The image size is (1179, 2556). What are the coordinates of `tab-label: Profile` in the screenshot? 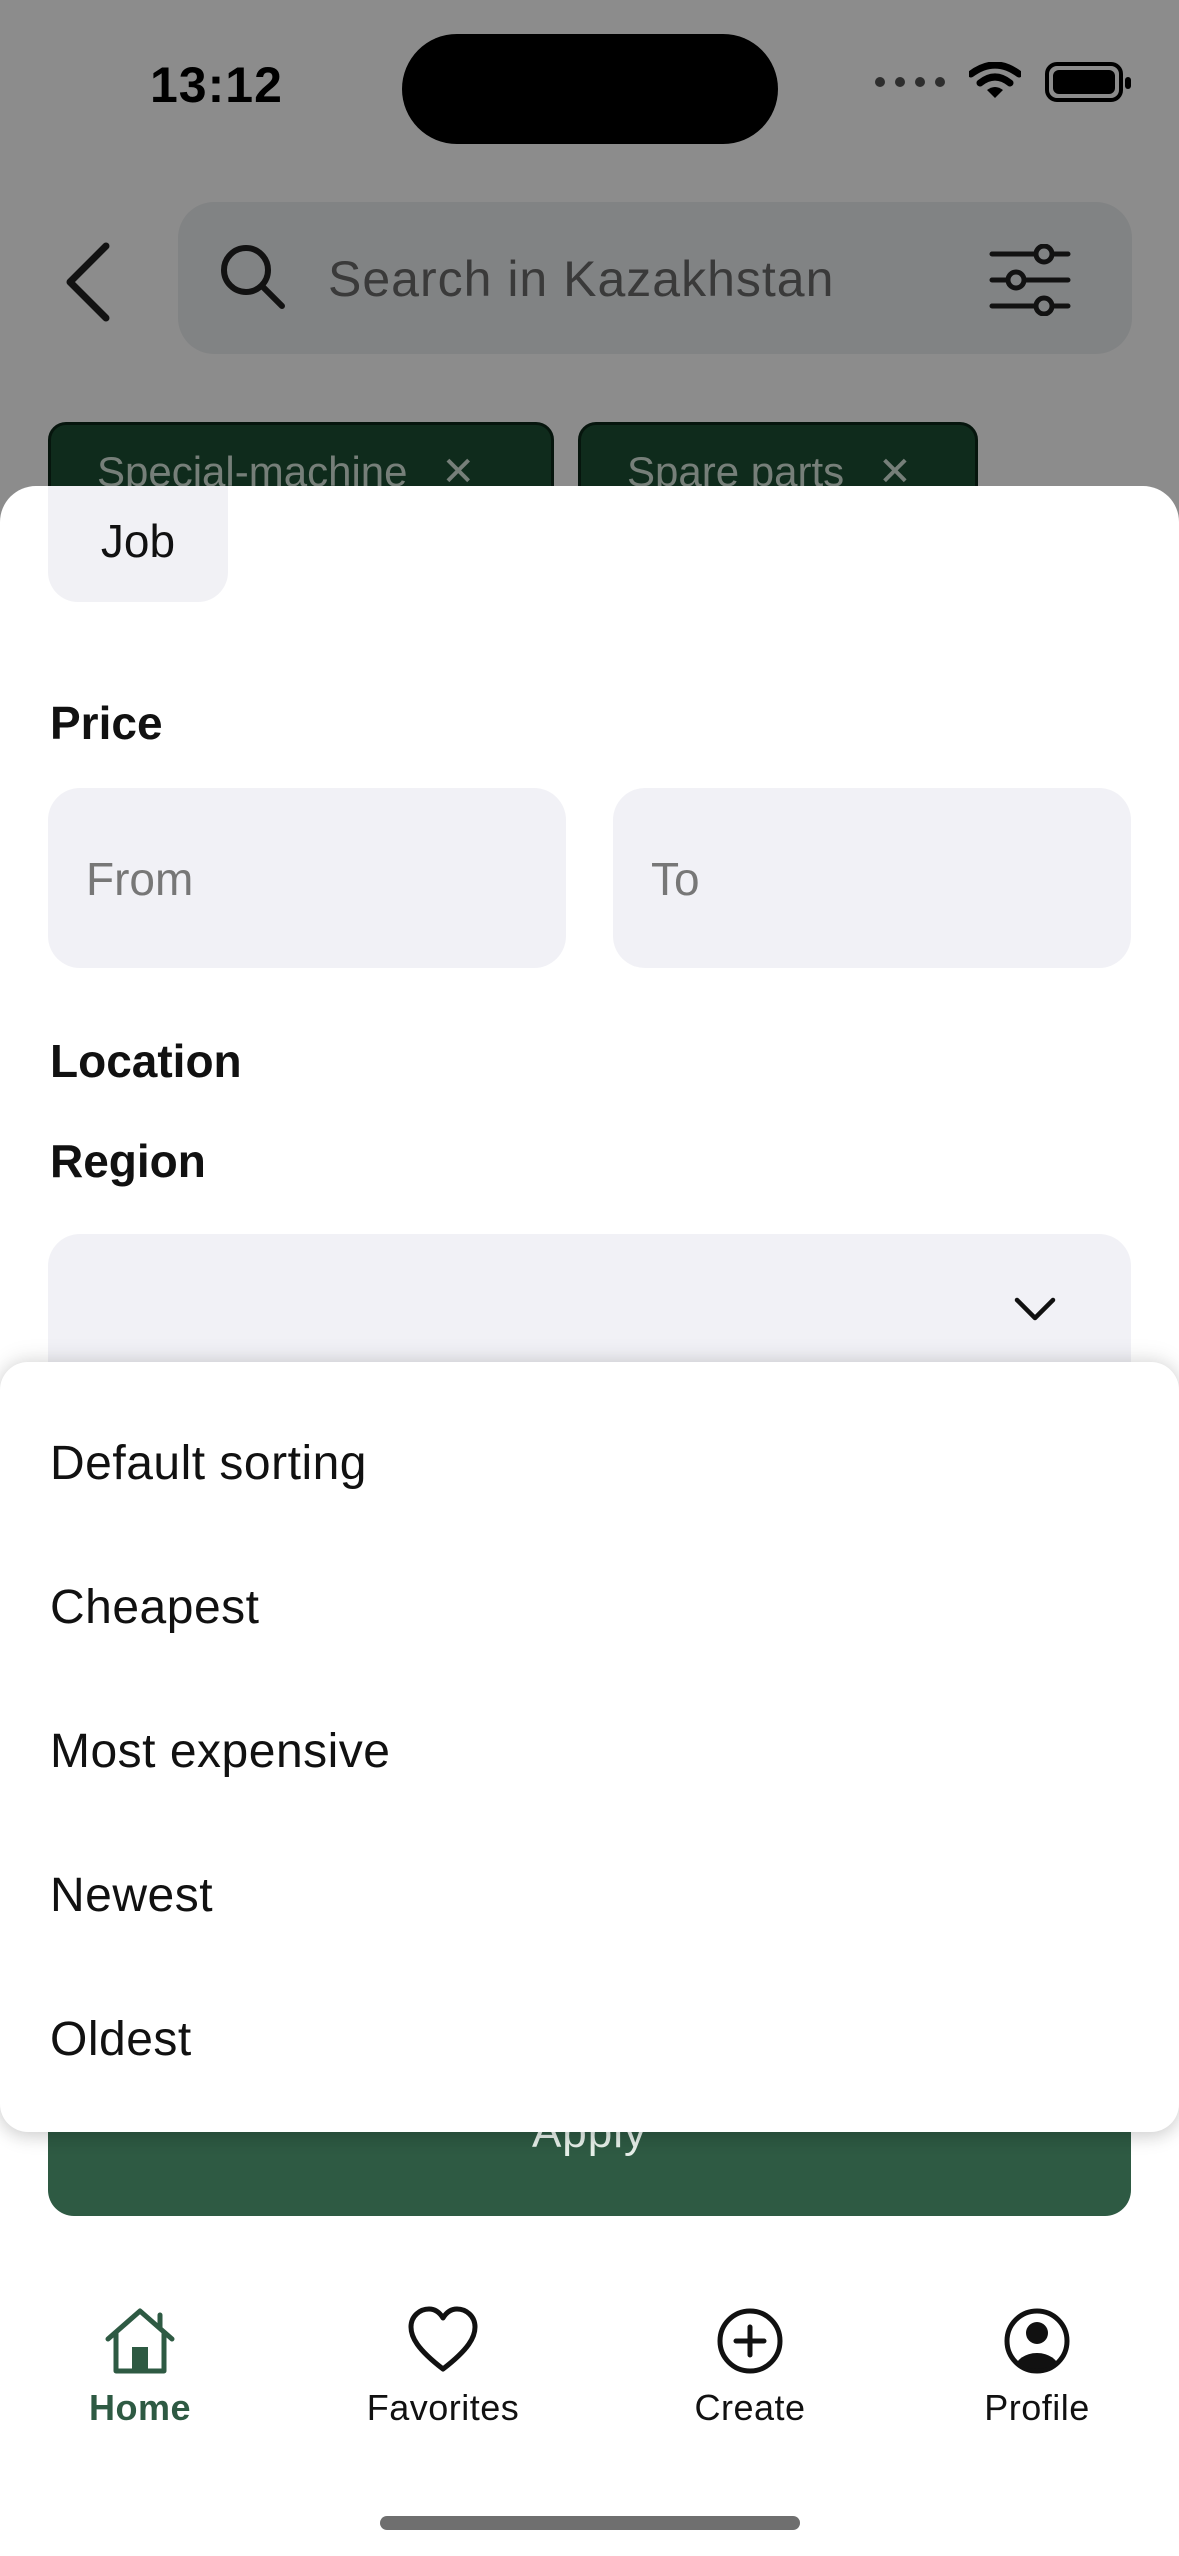 It's located at (1037, 2407).